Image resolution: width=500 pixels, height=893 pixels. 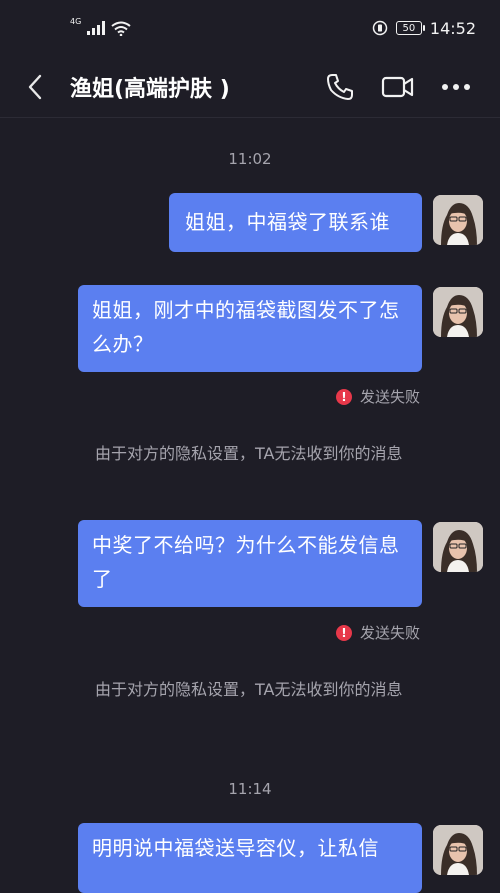 I want to click on network-type: 4G, so click(x=76, y=21).